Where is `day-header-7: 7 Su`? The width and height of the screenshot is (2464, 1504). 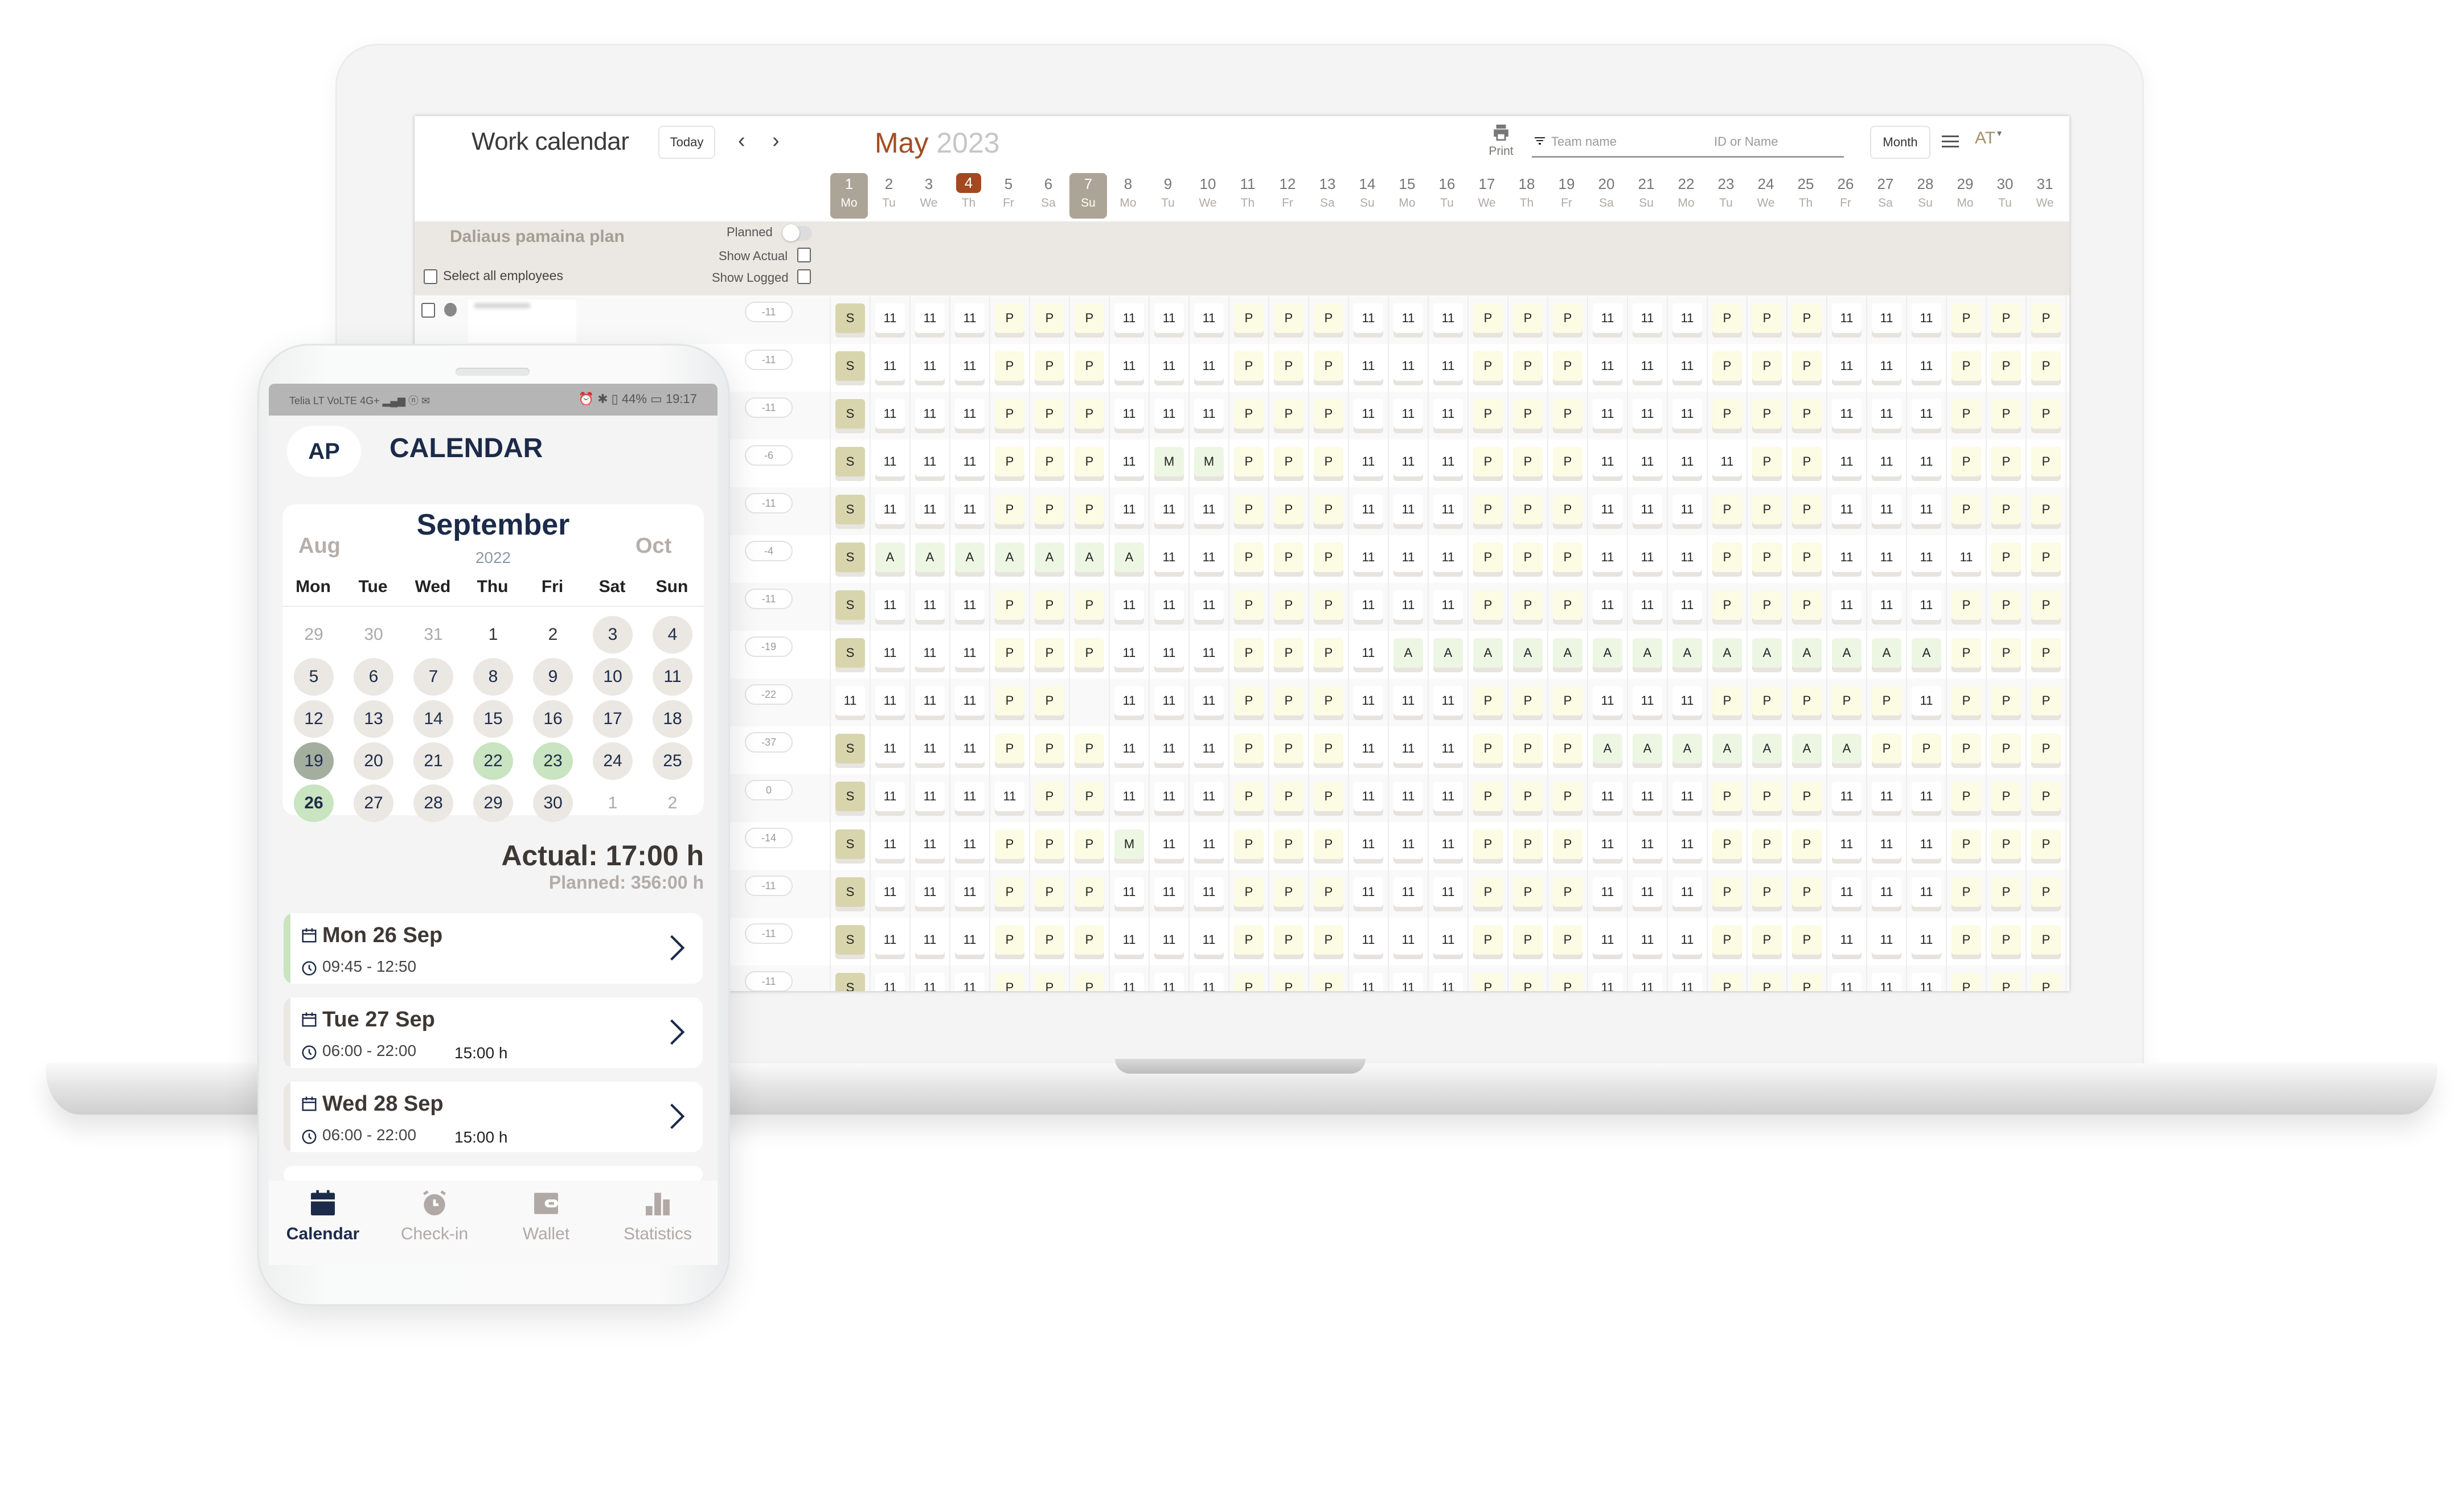 day-header-7: 7 Su is located at coordinates (1088, 196).